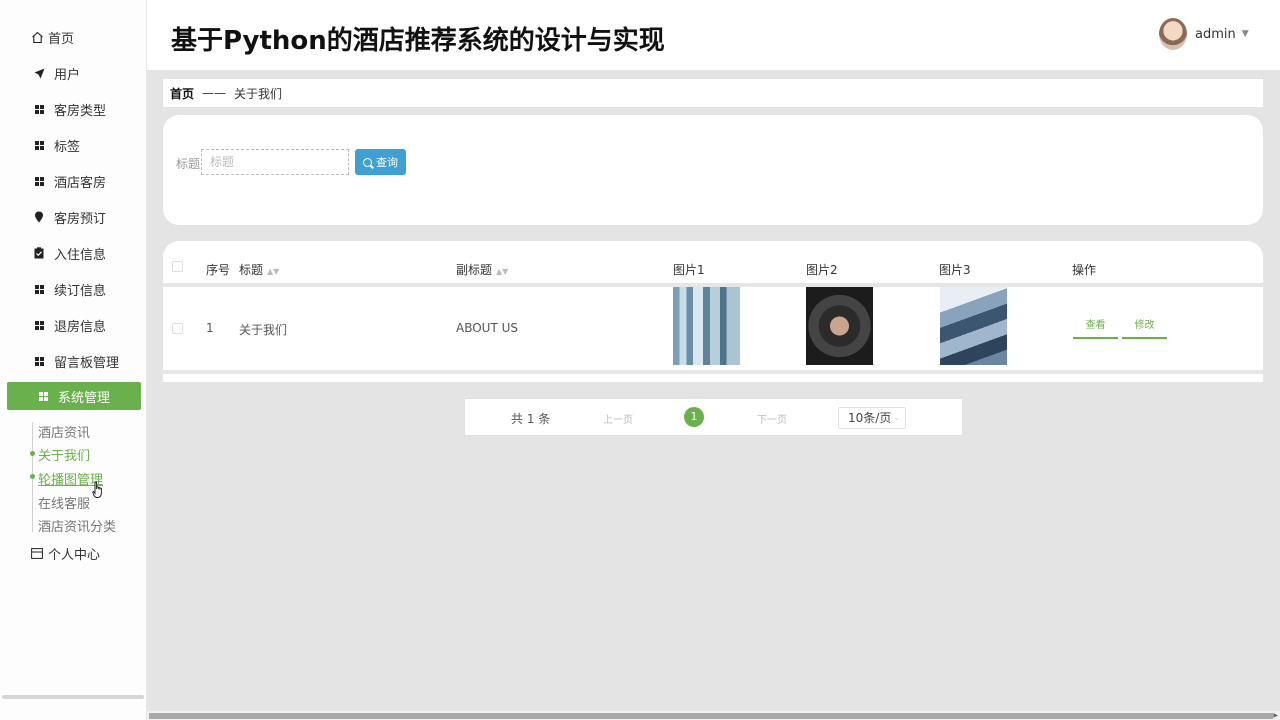  What do you see at coordinates (896, 417) in the screenshot?
I see `chevron-down-icon: ⌄` at bounding box center [896, 417].